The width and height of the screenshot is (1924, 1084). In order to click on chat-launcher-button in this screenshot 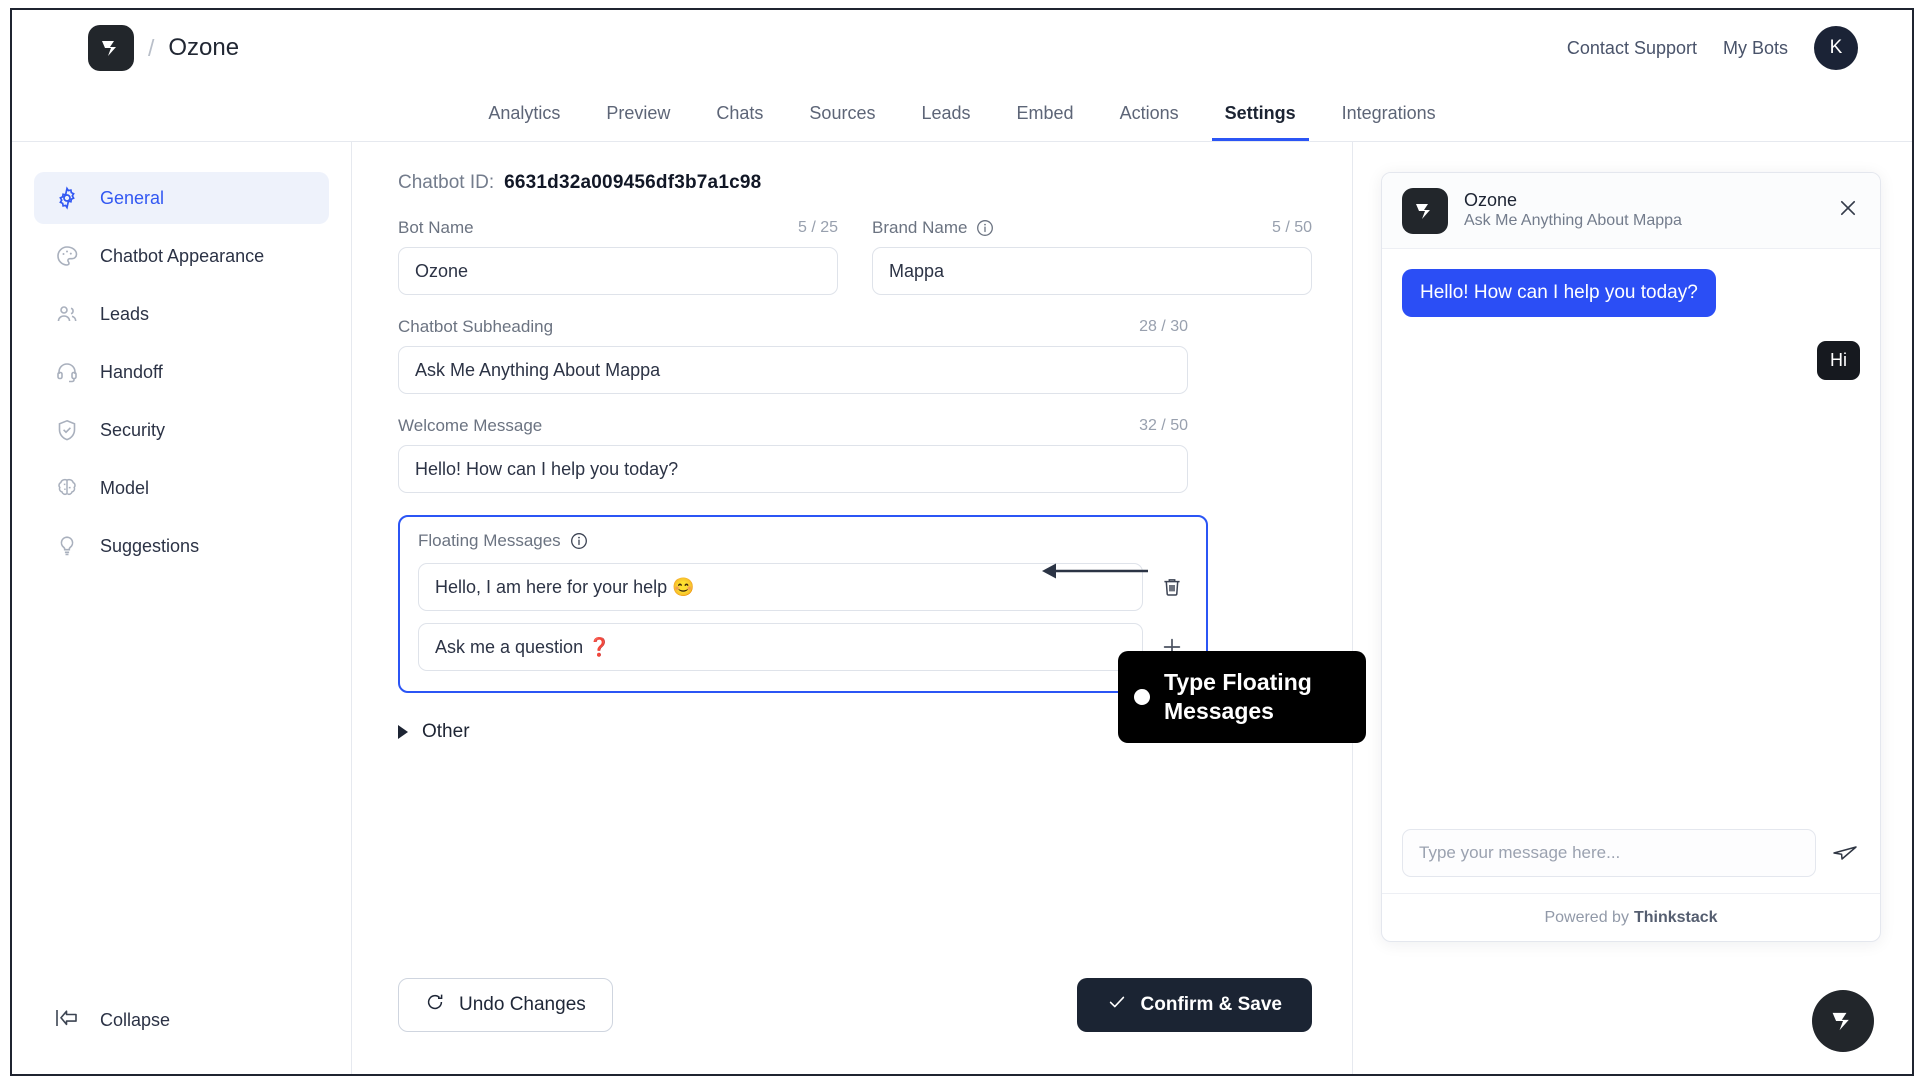, I will do `click(1843, 1021)`.